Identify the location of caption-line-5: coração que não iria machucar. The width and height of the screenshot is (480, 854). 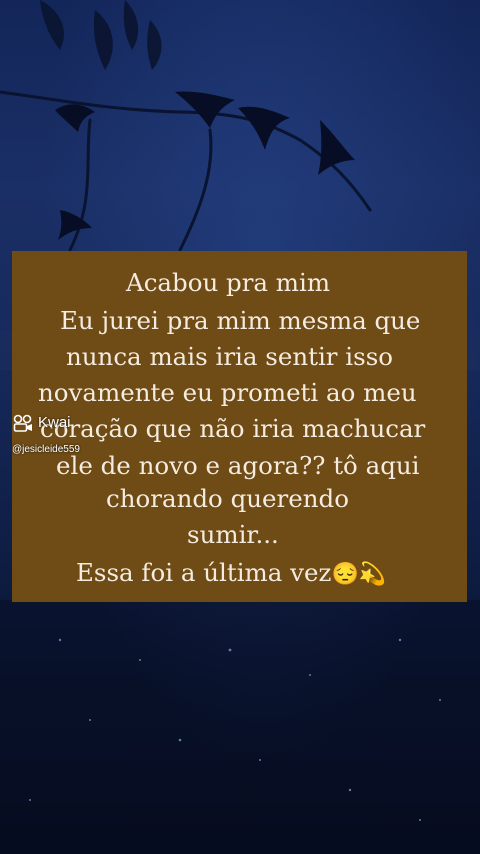
(233, 428).